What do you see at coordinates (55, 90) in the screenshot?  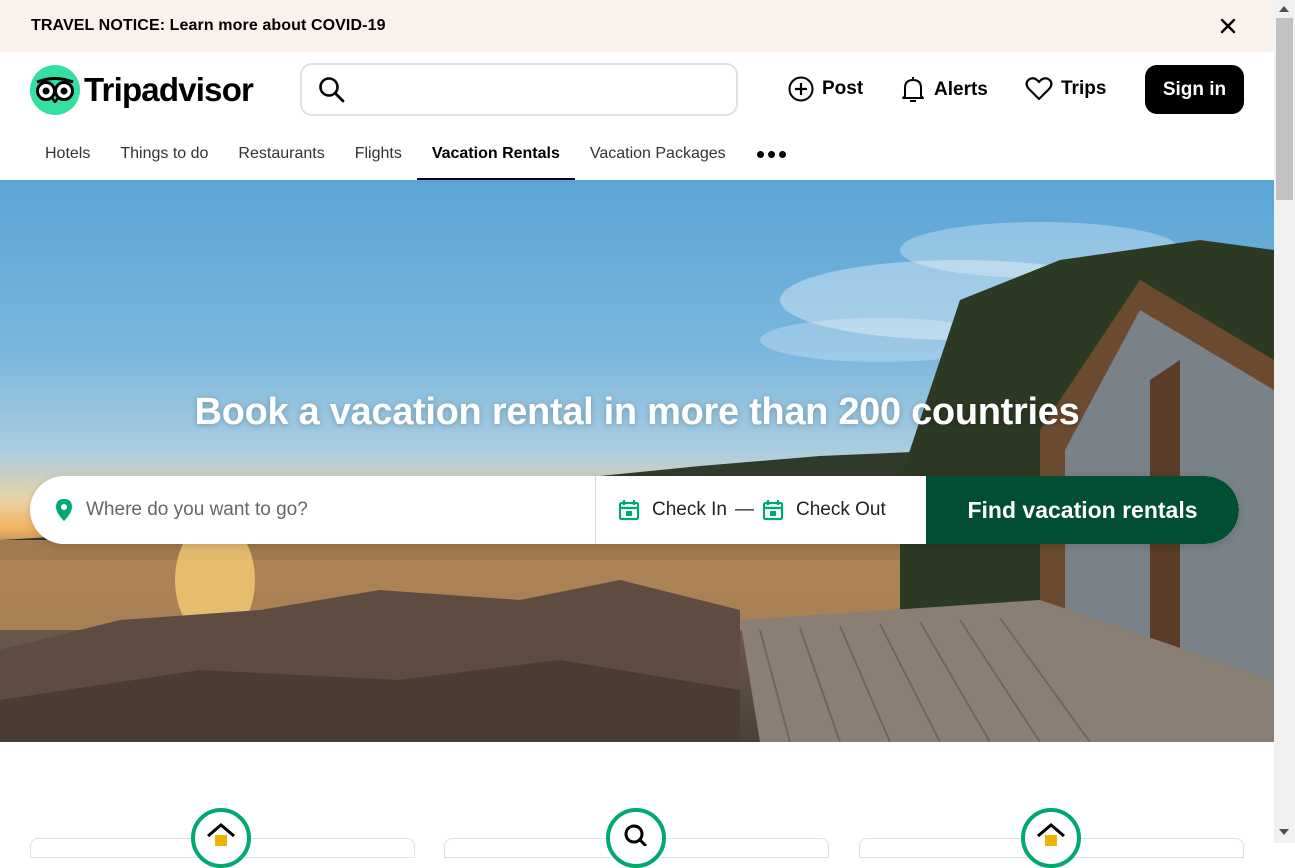 I see `owl-logo-icon` at bounding box center [55, 90].